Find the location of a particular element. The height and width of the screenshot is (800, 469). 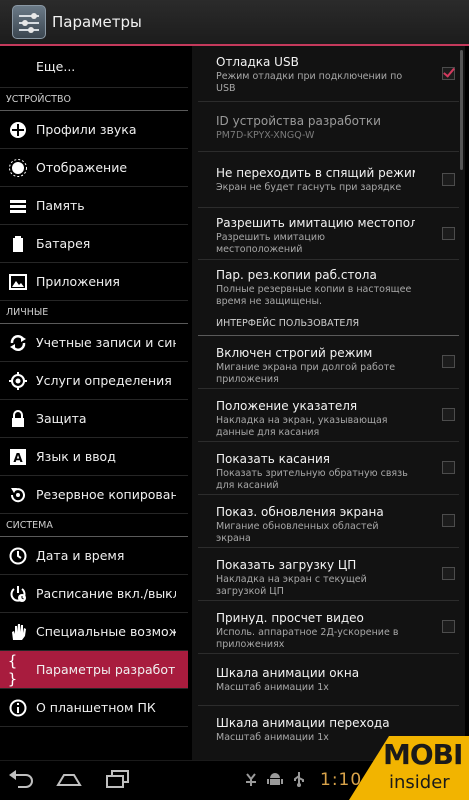

display-brightness-icon is located at coordinates (18, 168).